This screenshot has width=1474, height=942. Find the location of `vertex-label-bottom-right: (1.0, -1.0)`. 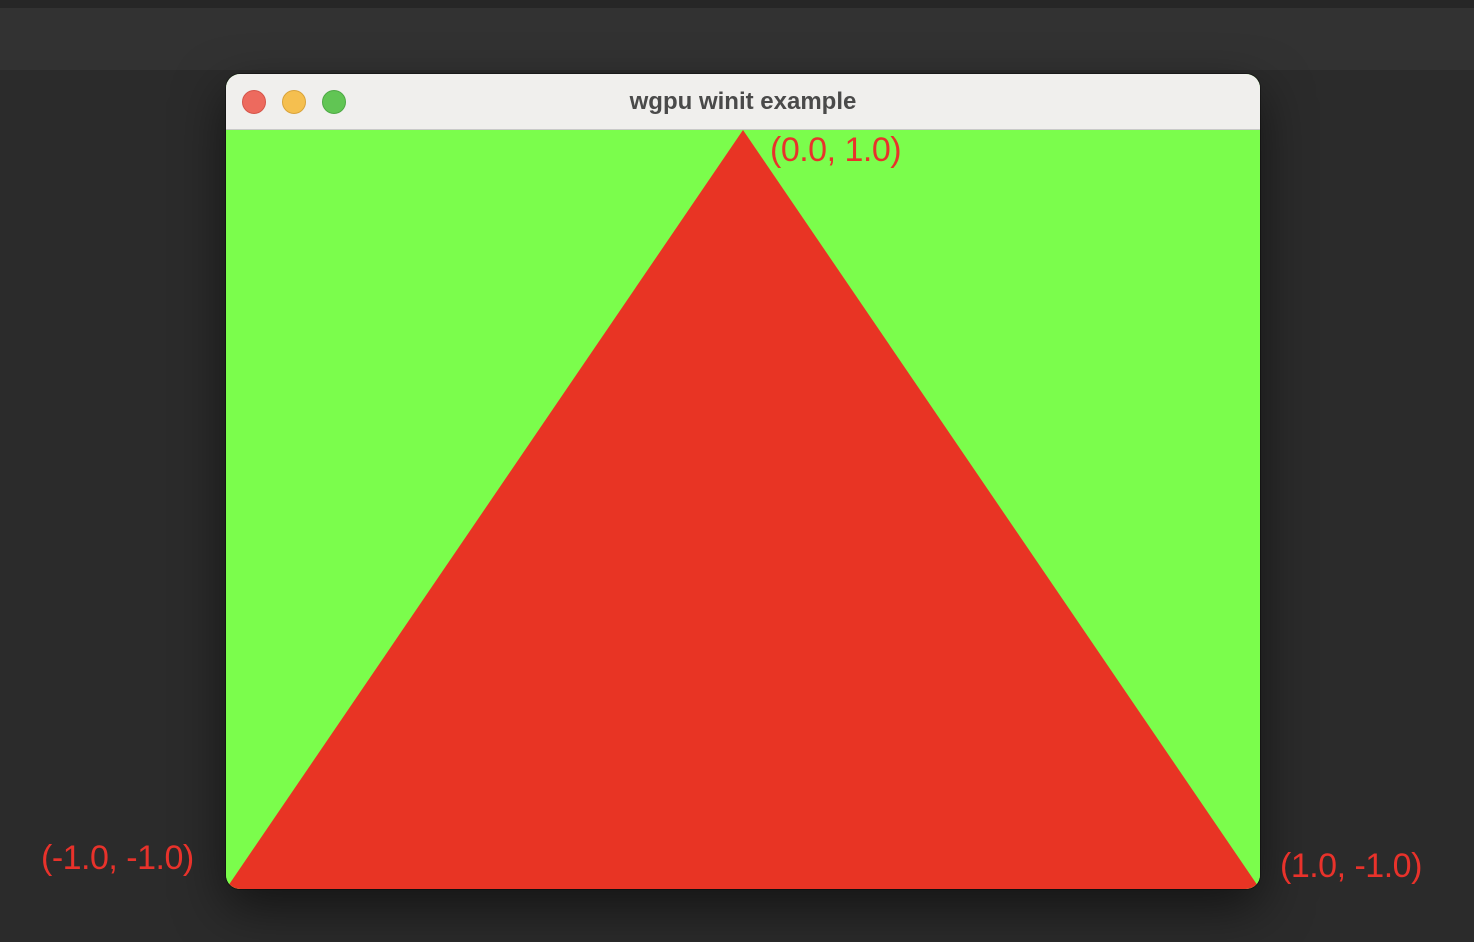

vertex-label-bottom-right: (1.0, -1.0) is located at coordinates (1351, 866).